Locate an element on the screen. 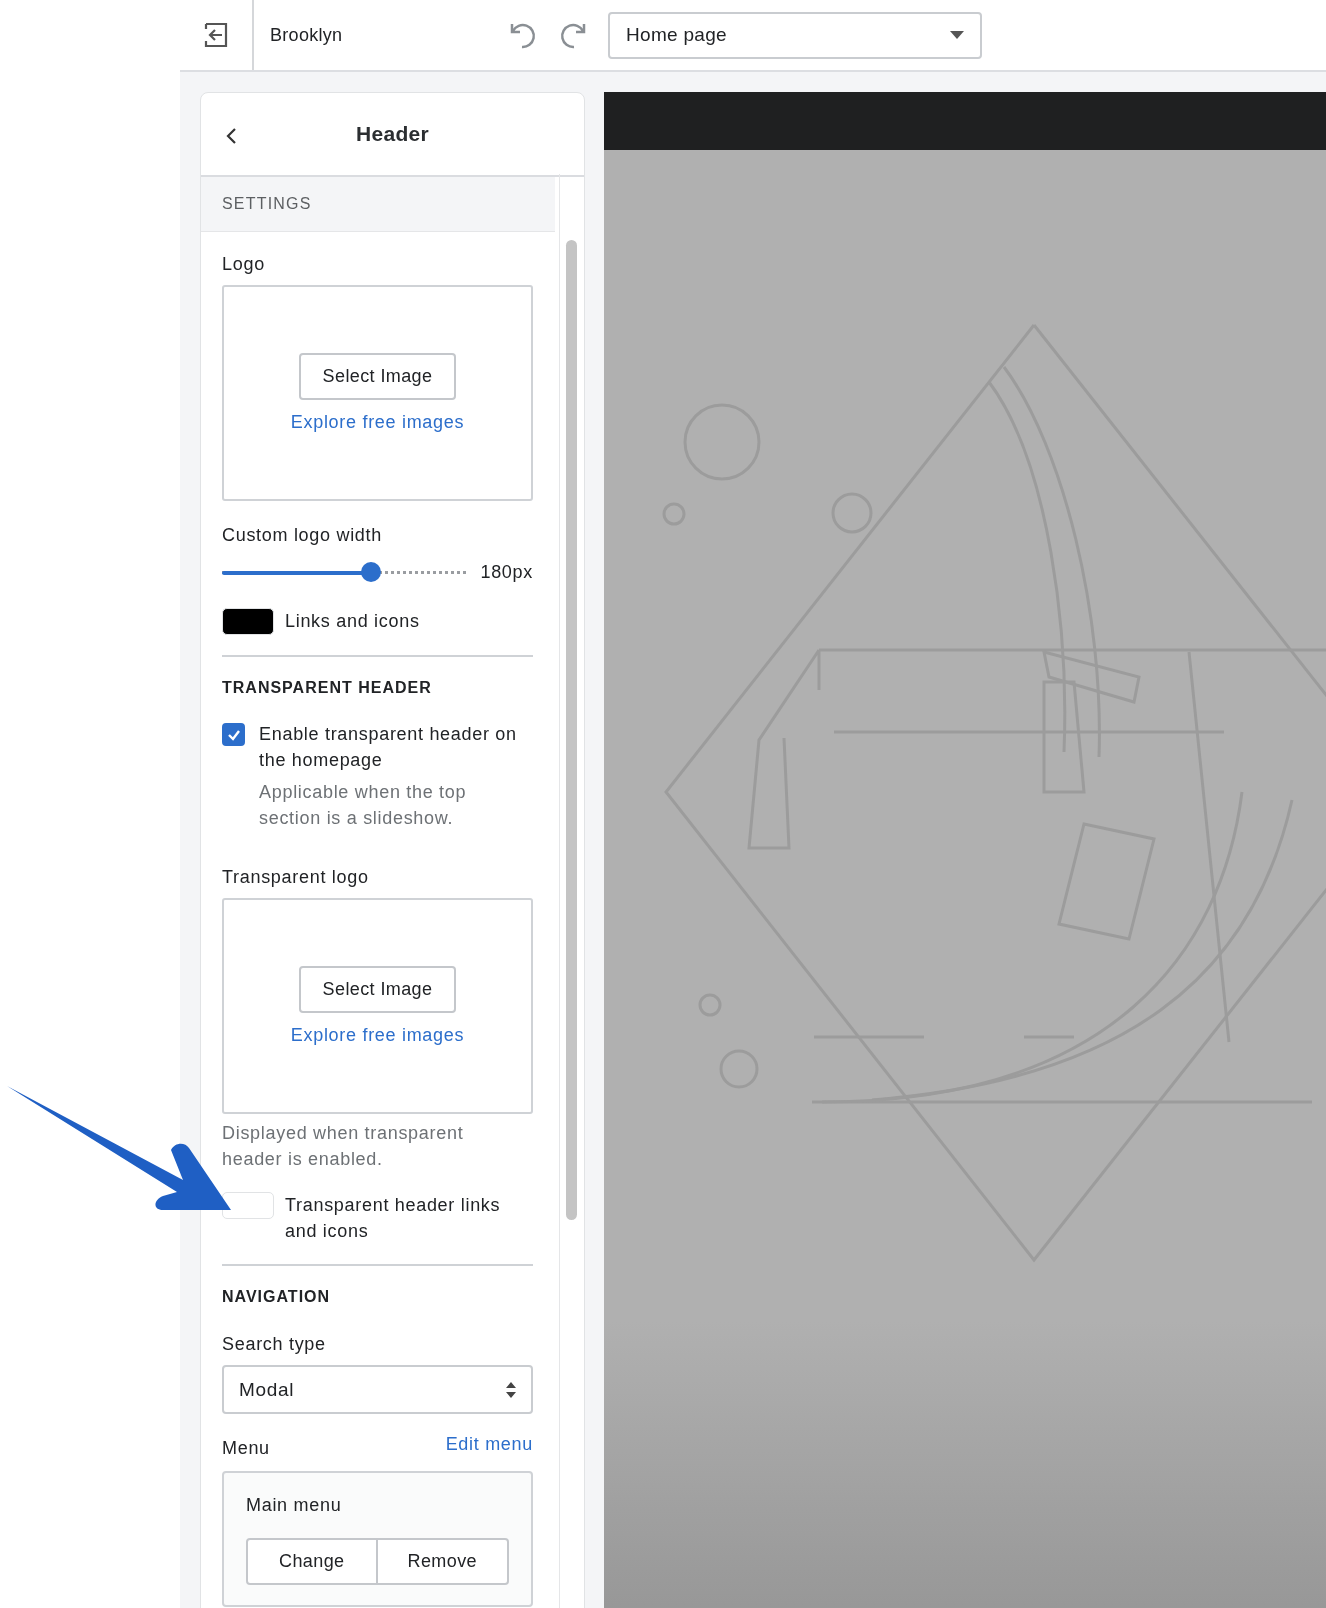 This screenshot has width=1326, height=1608. group-heading: TRANSPARENT HEADER is located at coordinates (327, 688).